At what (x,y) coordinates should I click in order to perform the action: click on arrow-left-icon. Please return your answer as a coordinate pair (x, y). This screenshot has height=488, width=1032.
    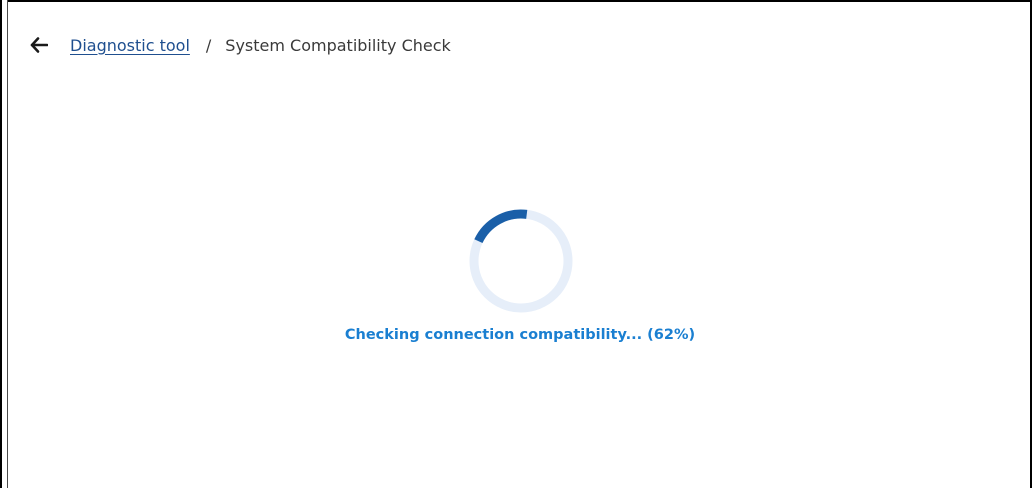
    Looking at the image, I should click on (39, 45).